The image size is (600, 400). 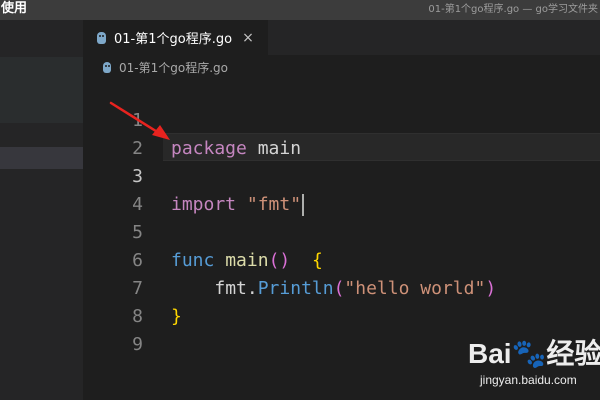 I want to click on watermark-logo: Bai🐾经验, so click(x=534, y=353).